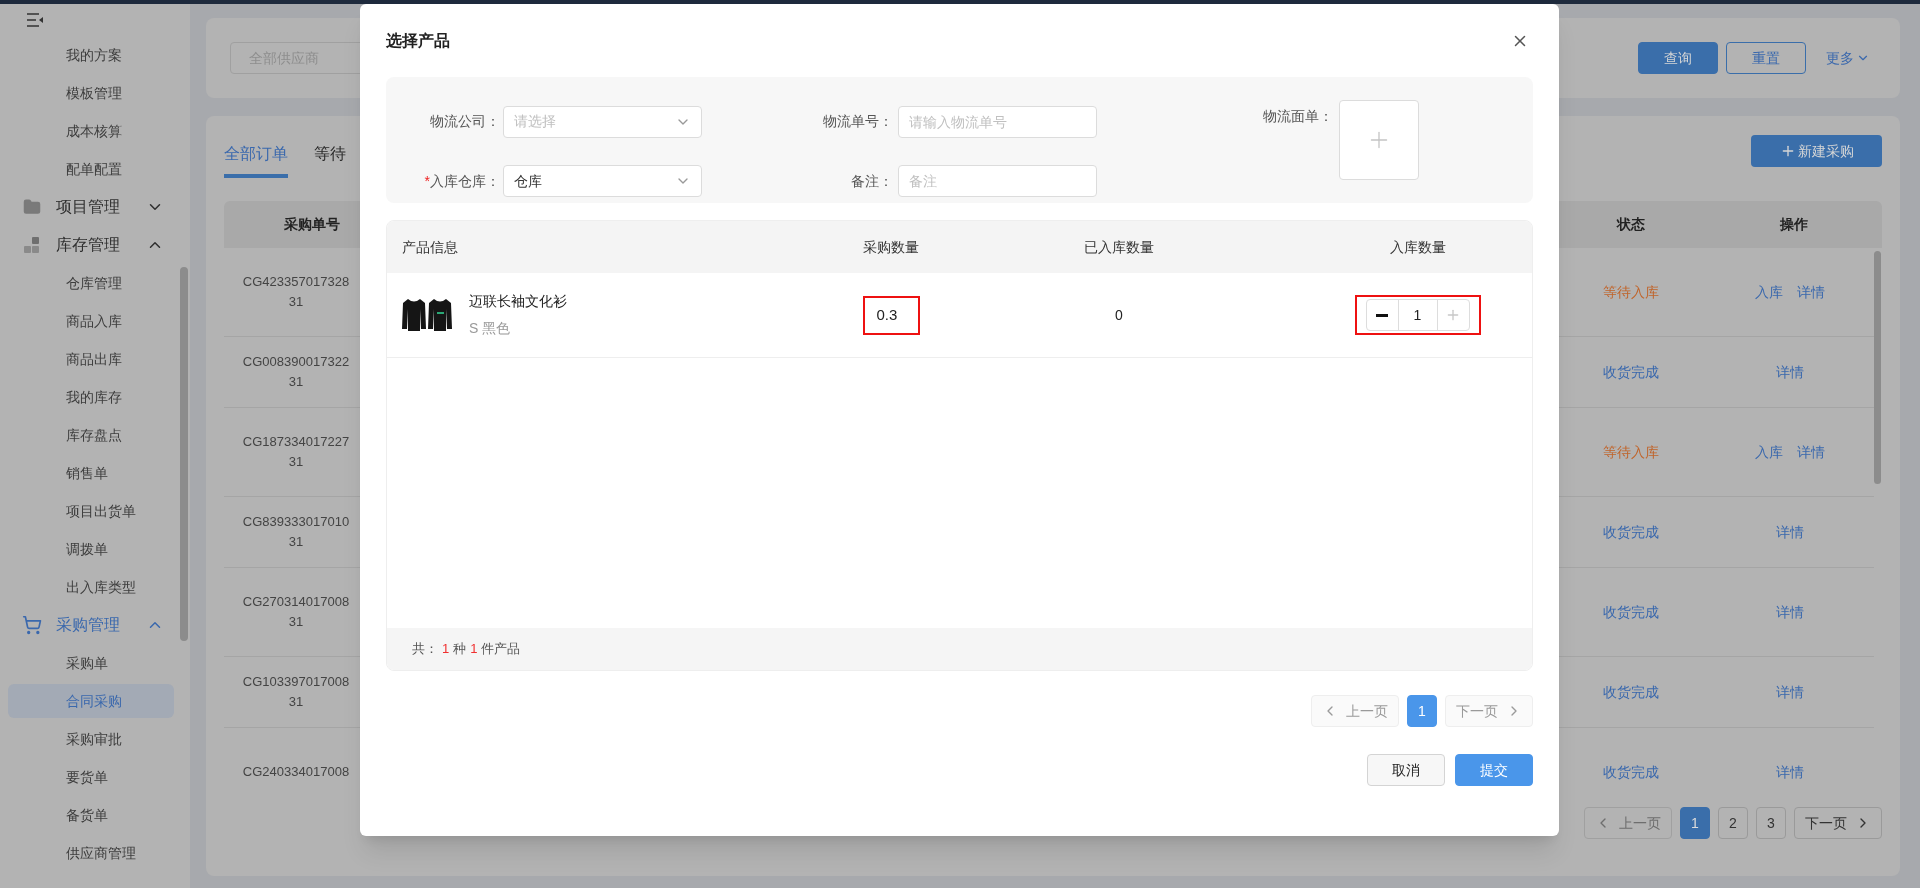 This screenshot has width=1920, height=888. I want to click on more-button: 更多, so click(1848, 58).